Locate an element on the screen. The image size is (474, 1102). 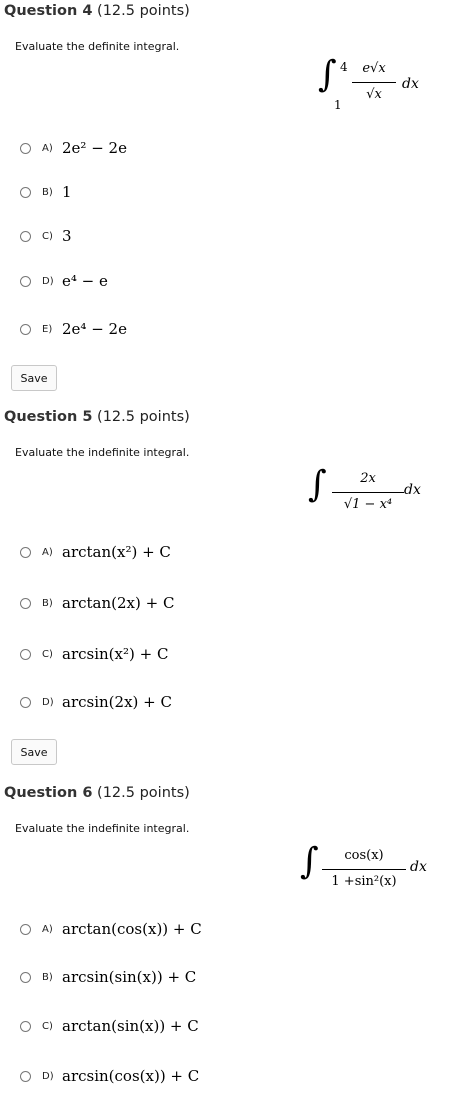
option-d: D) arcsin(2x) + C is located at coordinates (96, 702).